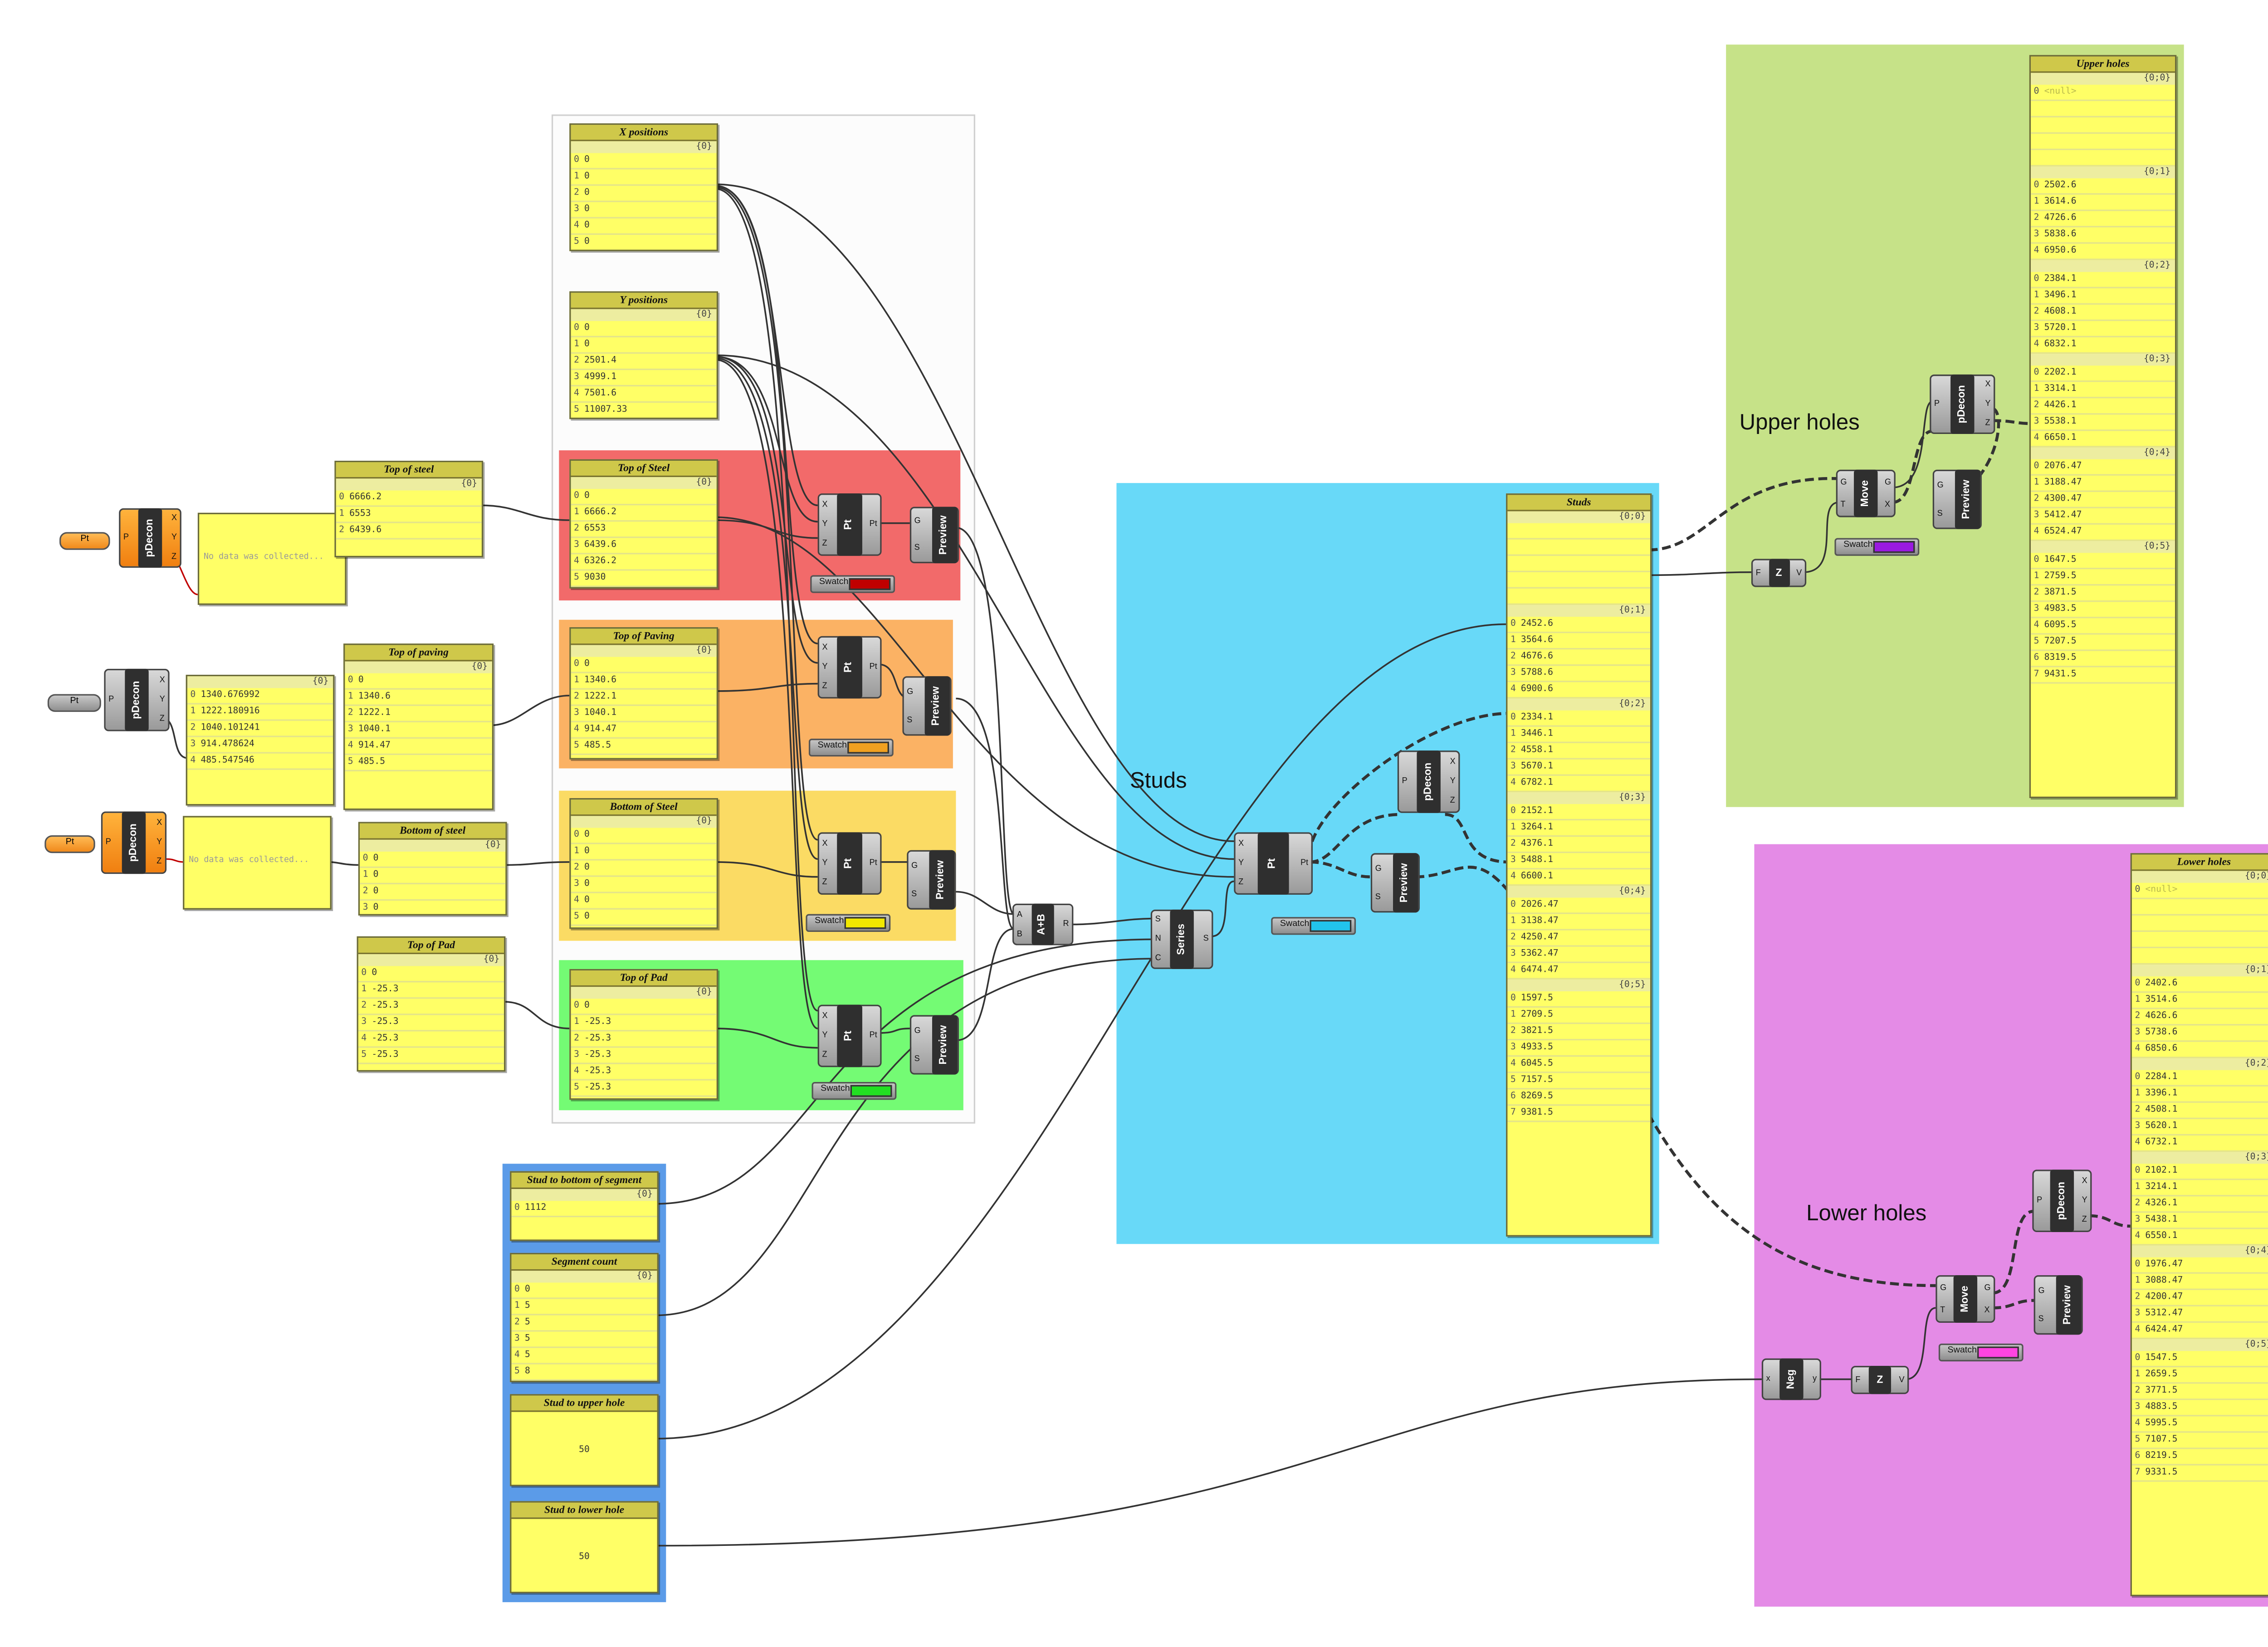 Image resolution: width=2268 pixels, height=1647 pixels. What do you see at coordinates (2200, 1017) in the screenshot?
I see `panel-row: 2 4626.6` at bounding box center [2200, 1017].